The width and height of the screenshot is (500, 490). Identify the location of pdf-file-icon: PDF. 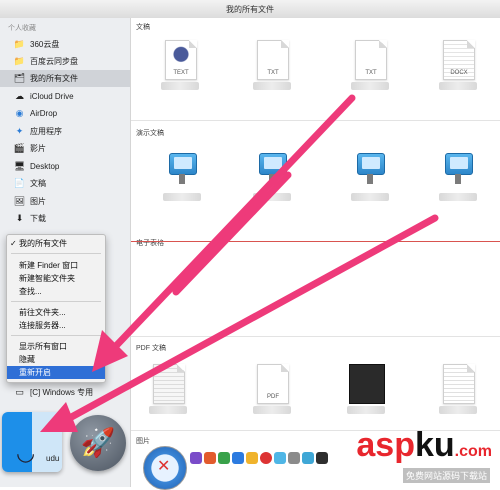
(273, 384).